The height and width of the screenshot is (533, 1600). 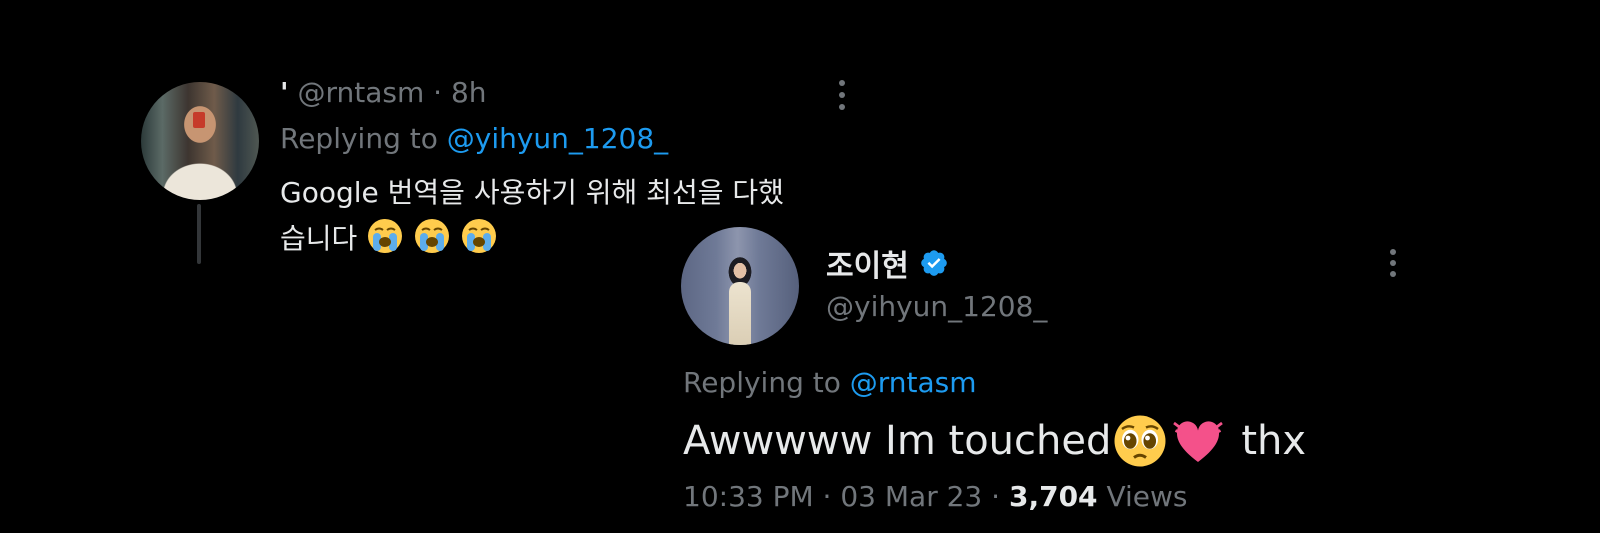 I want to click on main-display-name: 조이현, so click(x=867, y=263).